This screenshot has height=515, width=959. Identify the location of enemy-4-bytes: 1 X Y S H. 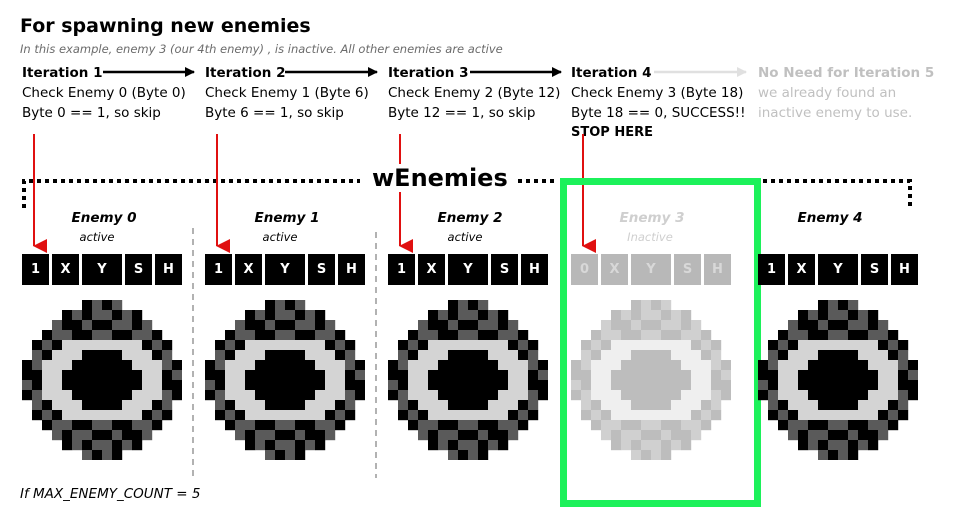
(838, 269).